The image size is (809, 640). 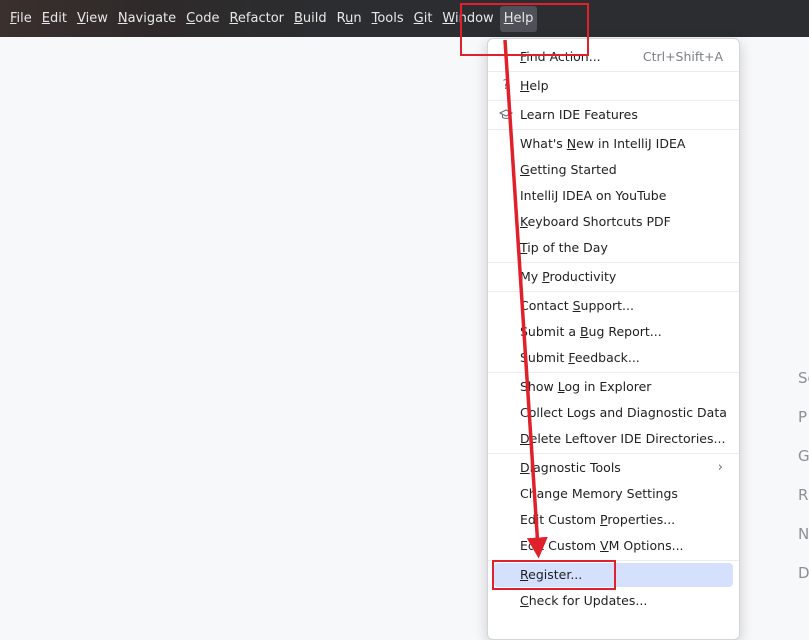 What do you see at coordinates (81, 18) in the screenshot?
I see `menu-mnemonic: V` at bounding box center [81, 18].